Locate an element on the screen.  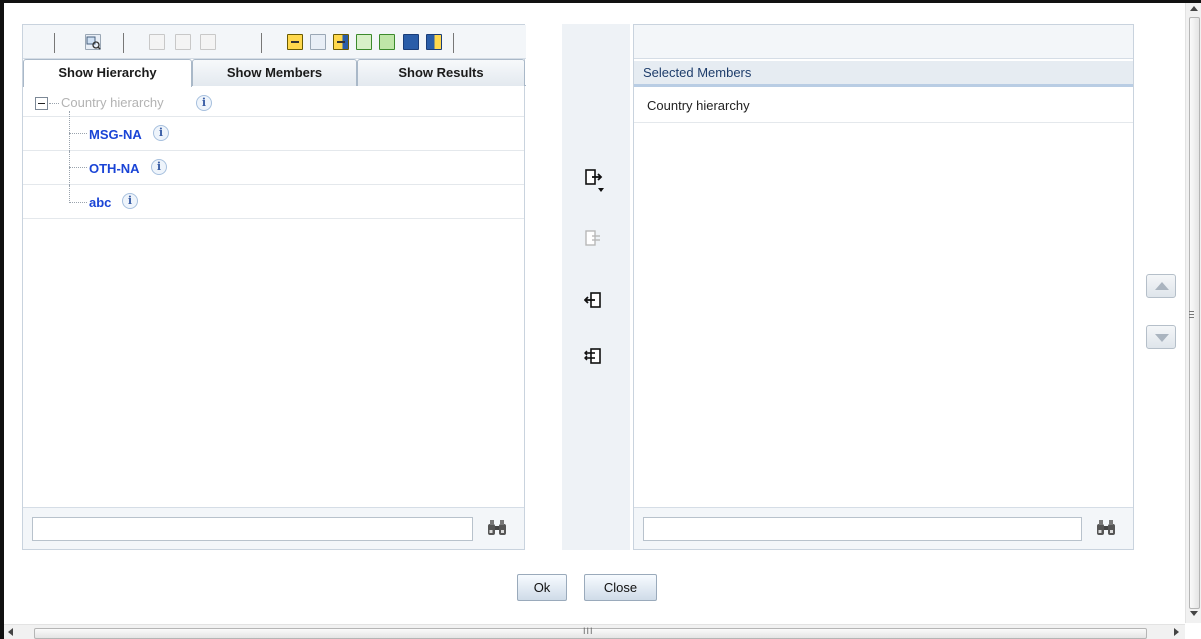
selected-search-bar is located at coordinates (883, 528).